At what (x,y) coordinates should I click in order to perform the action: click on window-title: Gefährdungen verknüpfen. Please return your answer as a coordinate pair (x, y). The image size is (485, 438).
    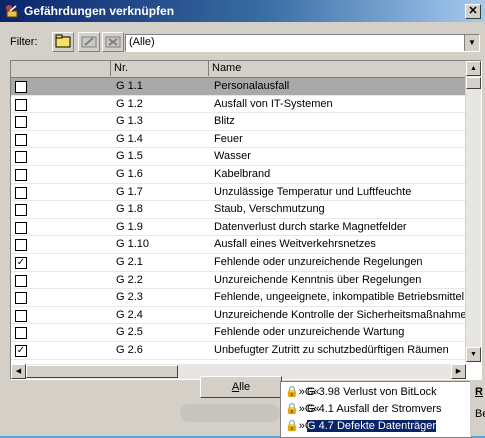
    Looking at the image, I should click on (99, 11).